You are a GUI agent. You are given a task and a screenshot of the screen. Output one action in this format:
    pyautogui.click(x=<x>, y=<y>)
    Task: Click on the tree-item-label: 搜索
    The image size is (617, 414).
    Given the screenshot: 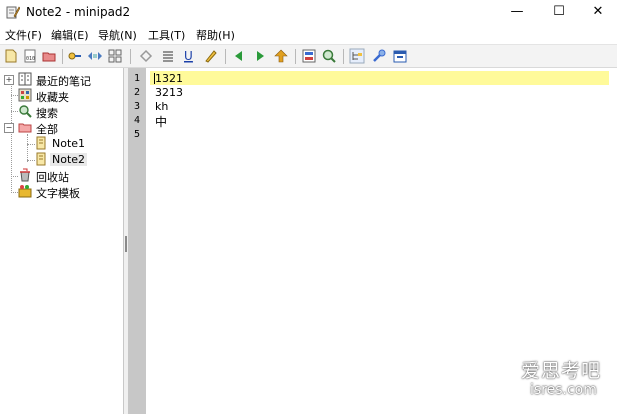 What is the action you would take?
    pyautogui.click(x=47, y=113)
    